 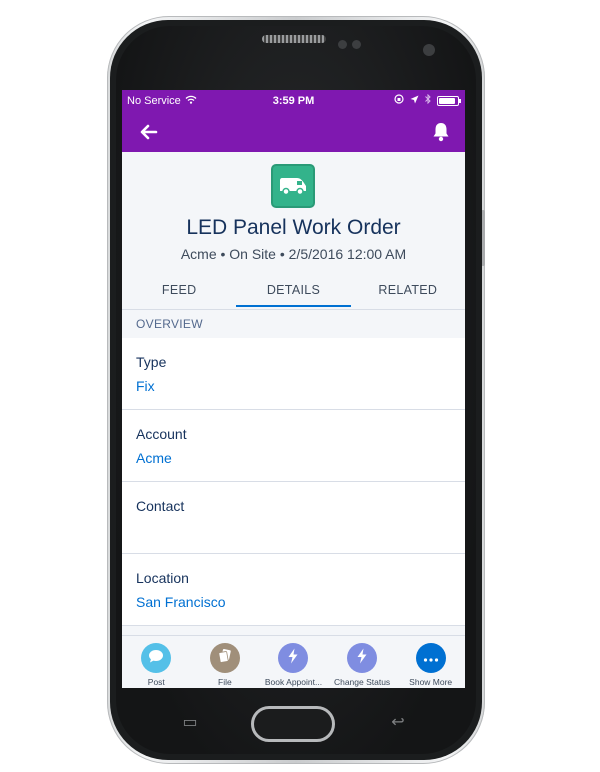 I want to click on record-subtitle: Acme • On Site • 2/5/2016 12:00 AM, so click(x=293, y=254).